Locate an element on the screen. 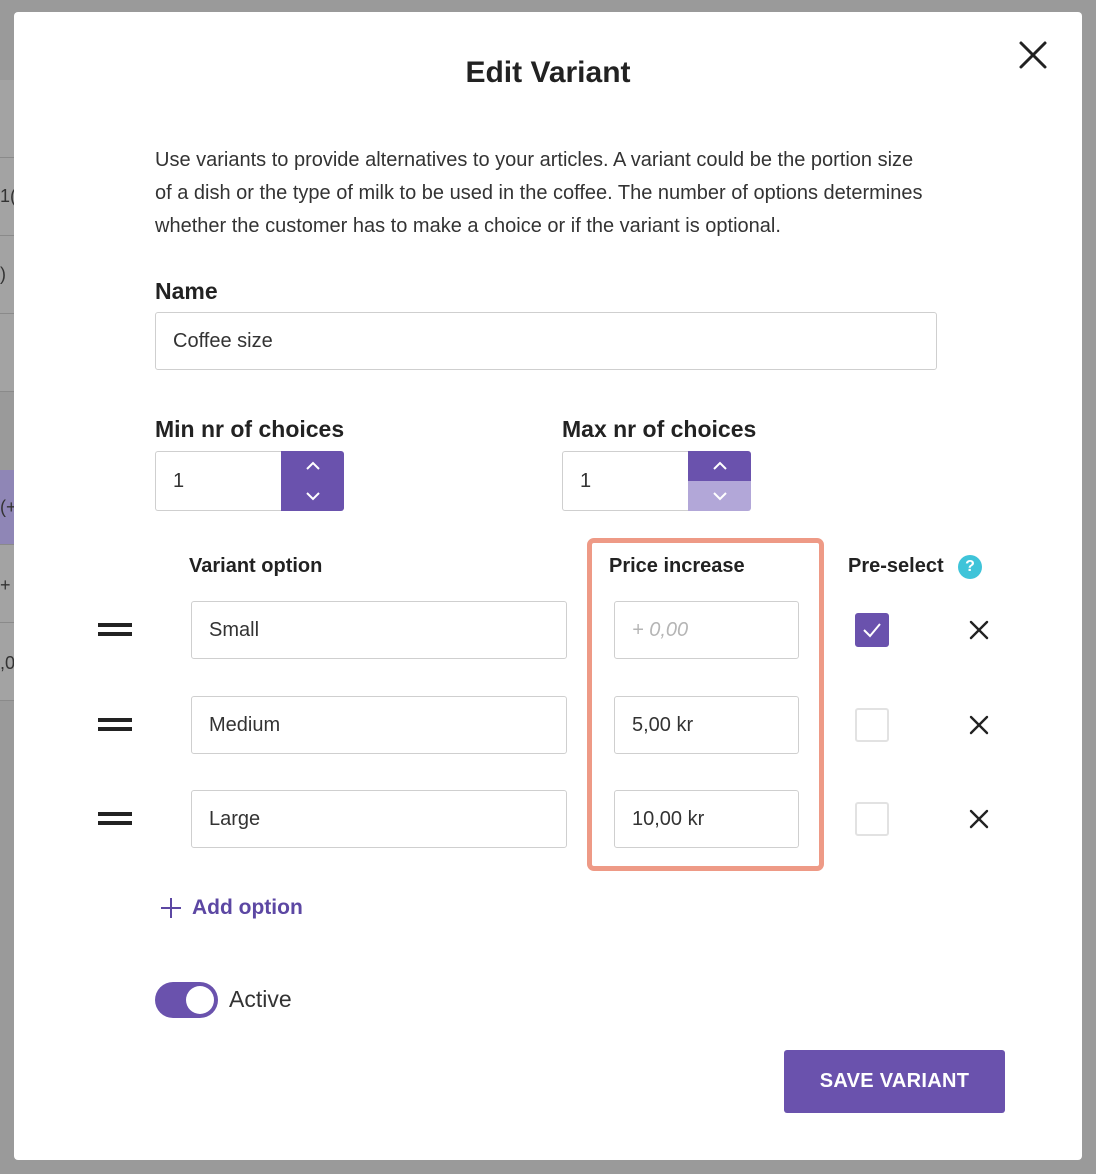 The image size is (1096, 1174). background-text-fragment: 1( is located at coordinates (7, 196).